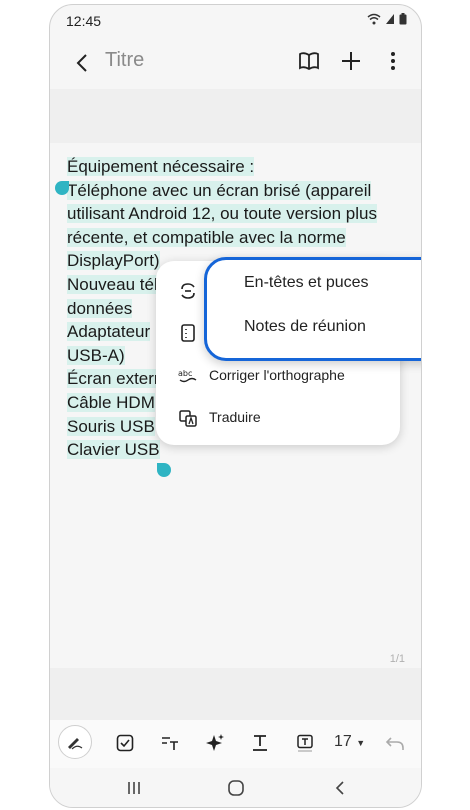 The image size is (470, 810). What do you see at coordinates (188, 333) in the screenshot?
I see `document-icon` at bounding box center [188, 333].